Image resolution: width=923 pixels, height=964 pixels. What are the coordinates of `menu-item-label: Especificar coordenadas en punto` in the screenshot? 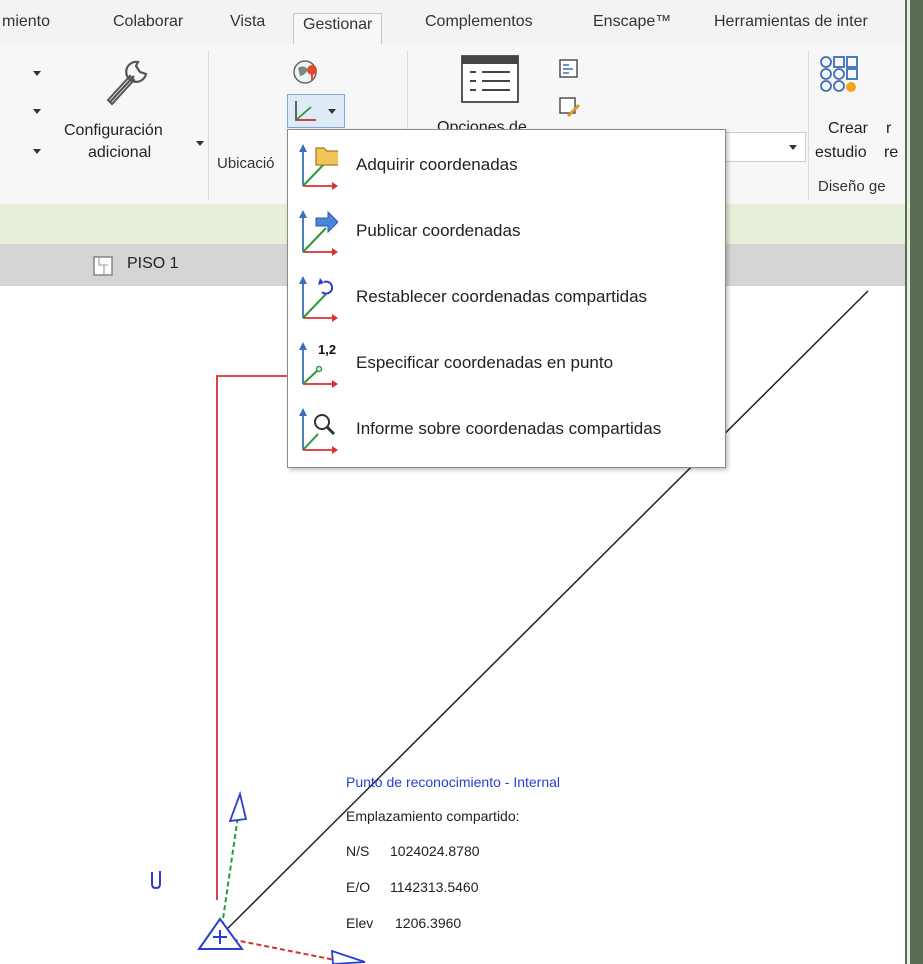 It's located at (485, 362).